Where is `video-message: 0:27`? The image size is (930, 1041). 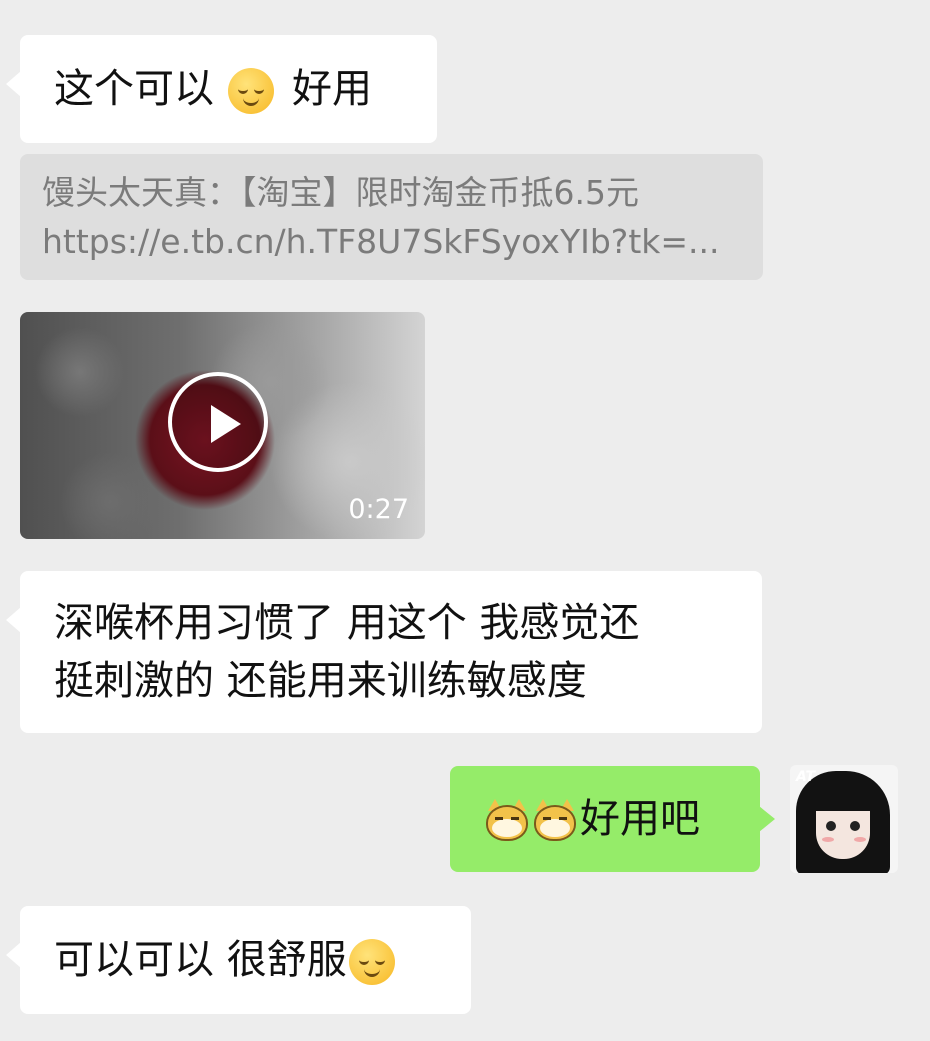 video-message: 0:27 is located at coordinates (222, 425).